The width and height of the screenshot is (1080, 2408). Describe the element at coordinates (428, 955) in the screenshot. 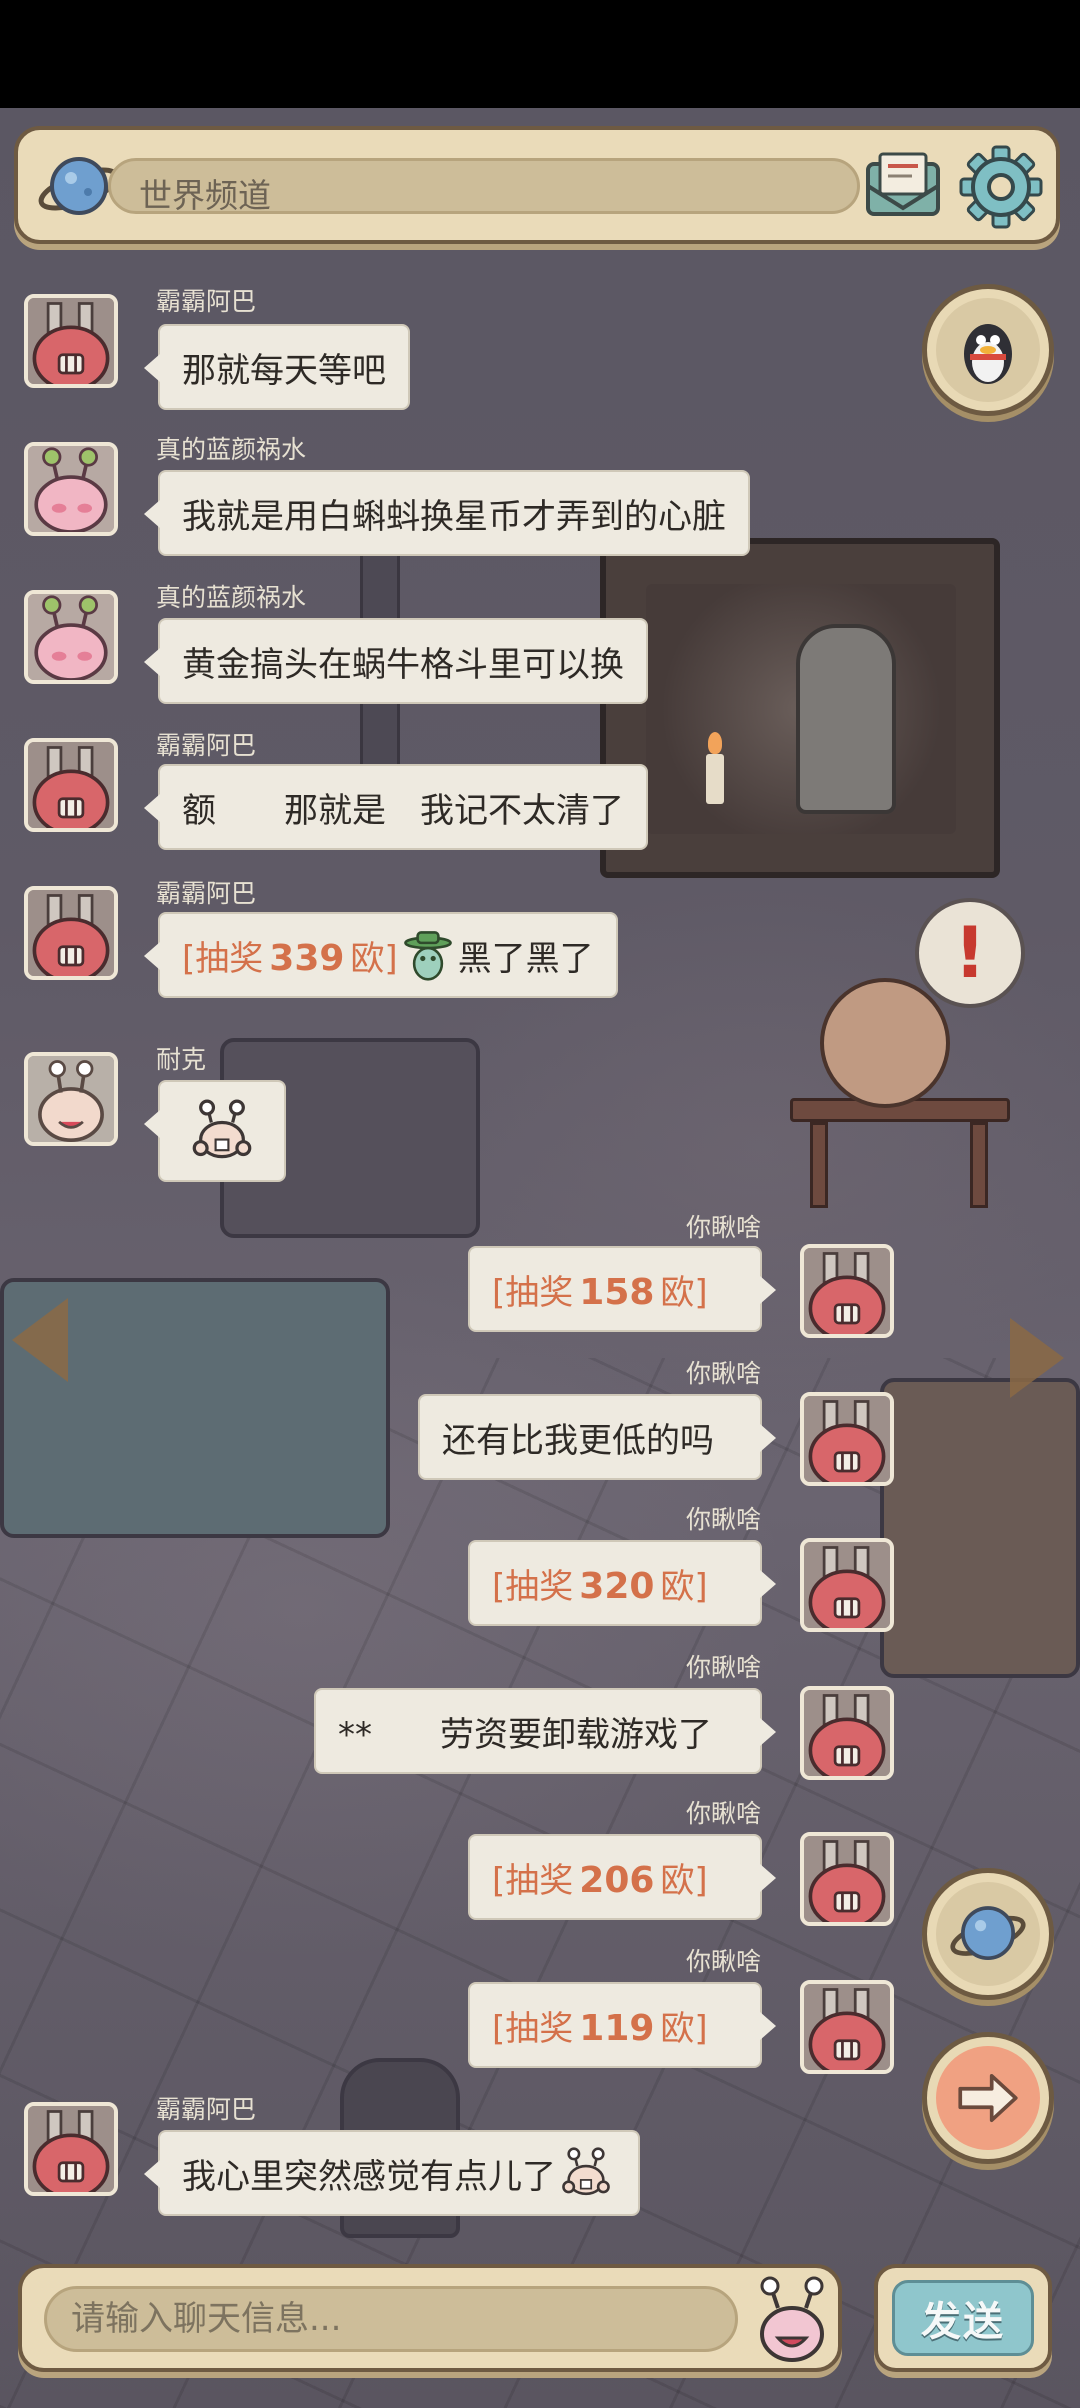

I see `green-hat-emoji-icon` at that location.